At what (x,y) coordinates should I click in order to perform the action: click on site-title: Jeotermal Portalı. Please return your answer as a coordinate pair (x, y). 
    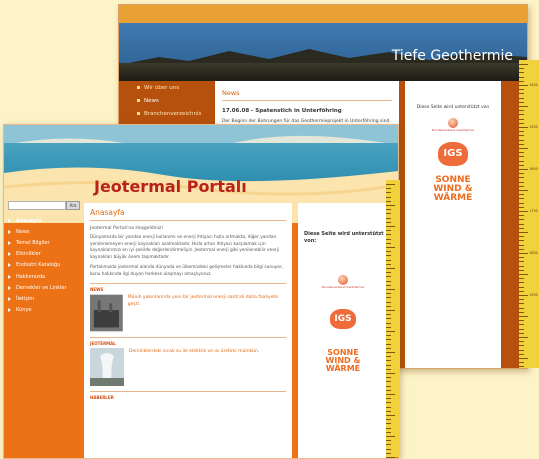
    Looking at the image, I should click on (170, 186).